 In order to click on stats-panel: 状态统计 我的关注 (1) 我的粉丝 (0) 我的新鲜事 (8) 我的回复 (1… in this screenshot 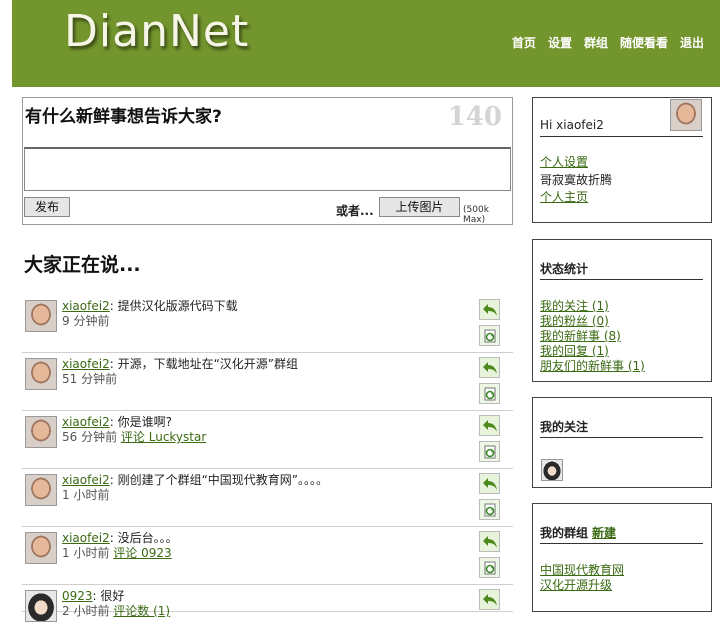, I will do `click(622, 310)`.